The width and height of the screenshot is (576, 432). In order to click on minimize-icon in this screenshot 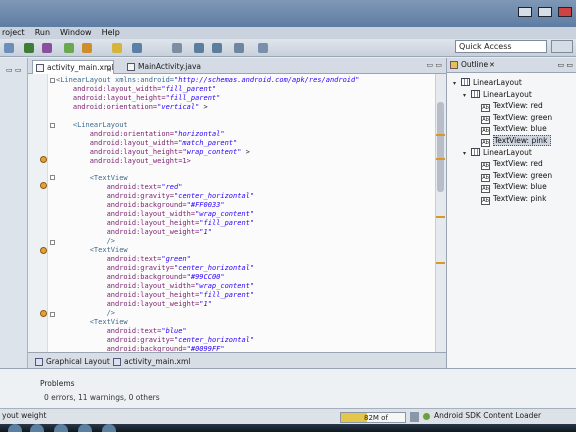, I will do `click(525, 12)`.